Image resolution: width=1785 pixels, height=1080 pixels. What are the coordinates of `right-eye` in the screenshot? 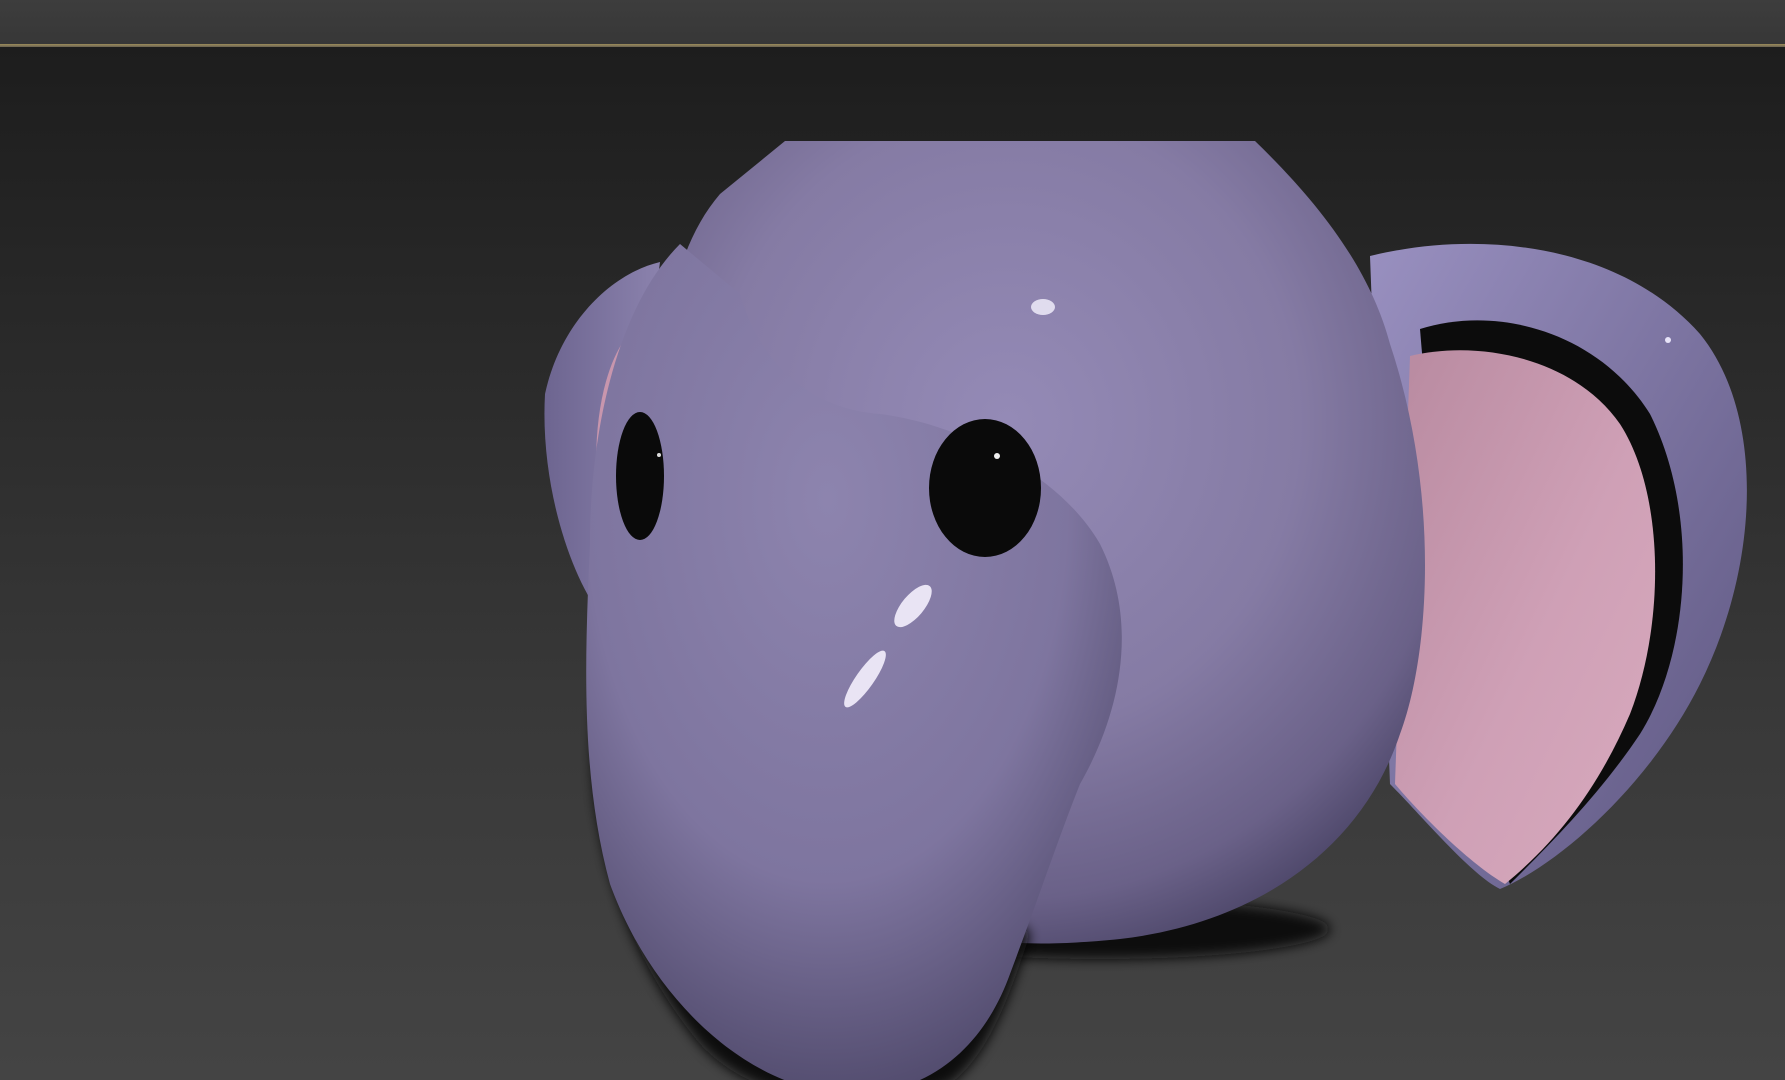 It's located at (985, 488).